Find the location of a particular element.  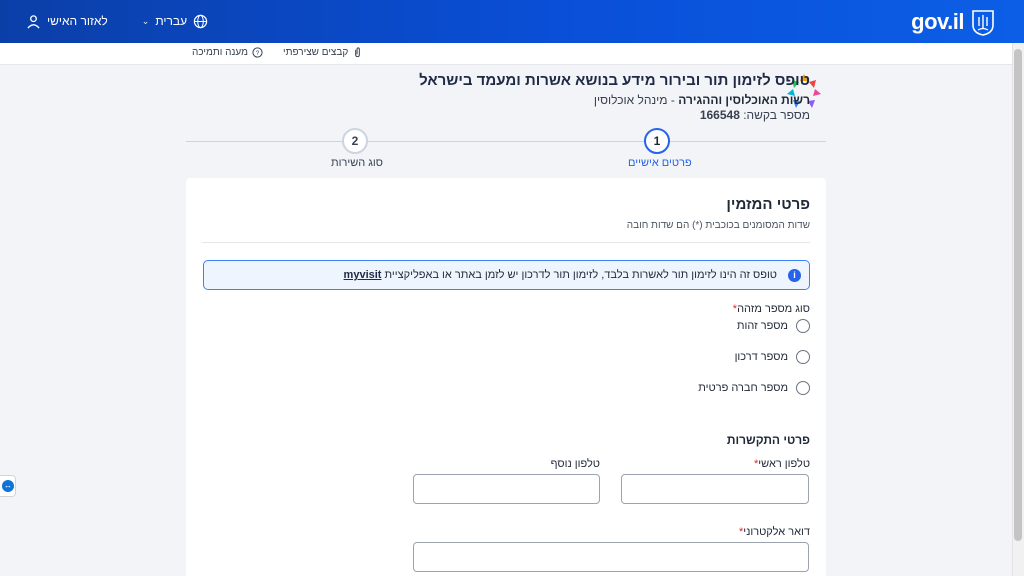

attachments-link: קבצים שצירפתי is located at coordinates (323, 52).